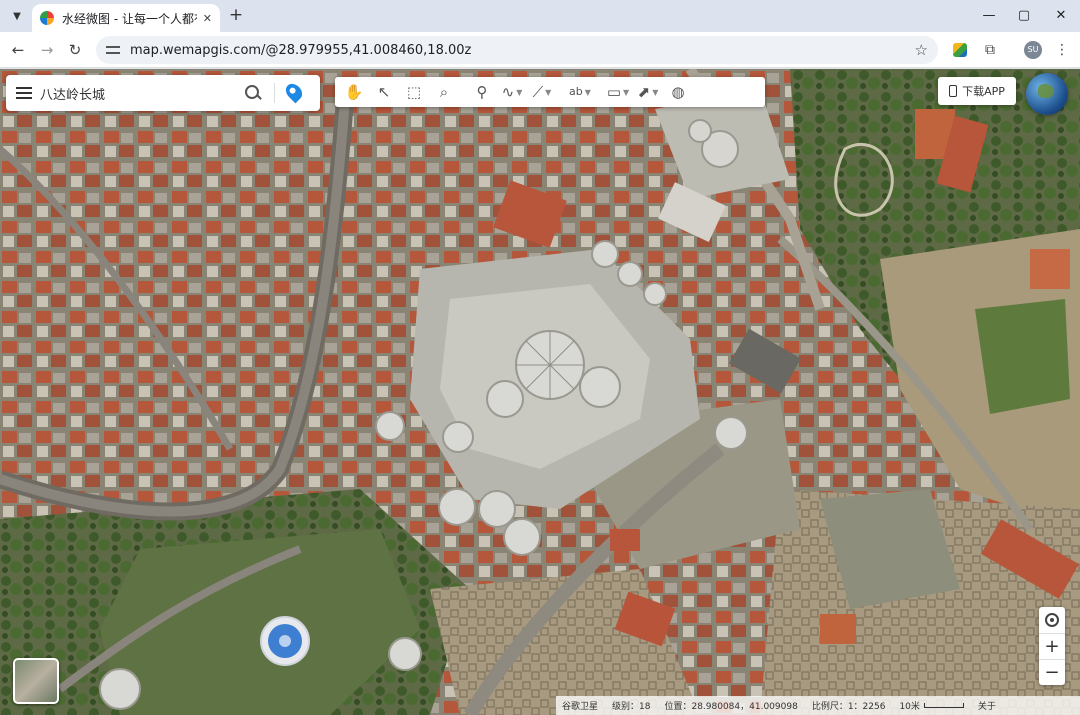 The image size is (1080, 715). What do you see at coordinates (274, 93) in the screenshot?
I see `search-divider` at bounding box center [274, 93].